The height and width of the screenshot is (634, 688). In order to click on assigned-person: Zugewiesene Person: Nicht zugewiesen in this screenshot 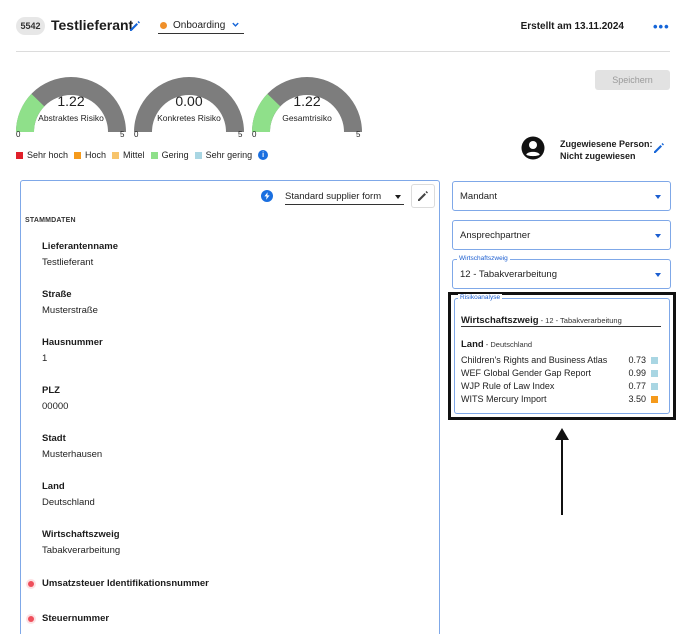, I will do `click(606, 150)`.